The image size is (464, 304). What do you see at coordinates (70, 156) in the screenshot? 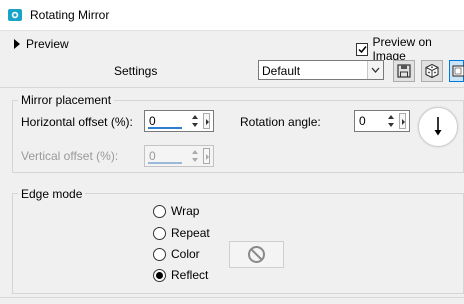
I see `vertical-offset-label: Vertical offset (%):` at bounding box center [70, 156].